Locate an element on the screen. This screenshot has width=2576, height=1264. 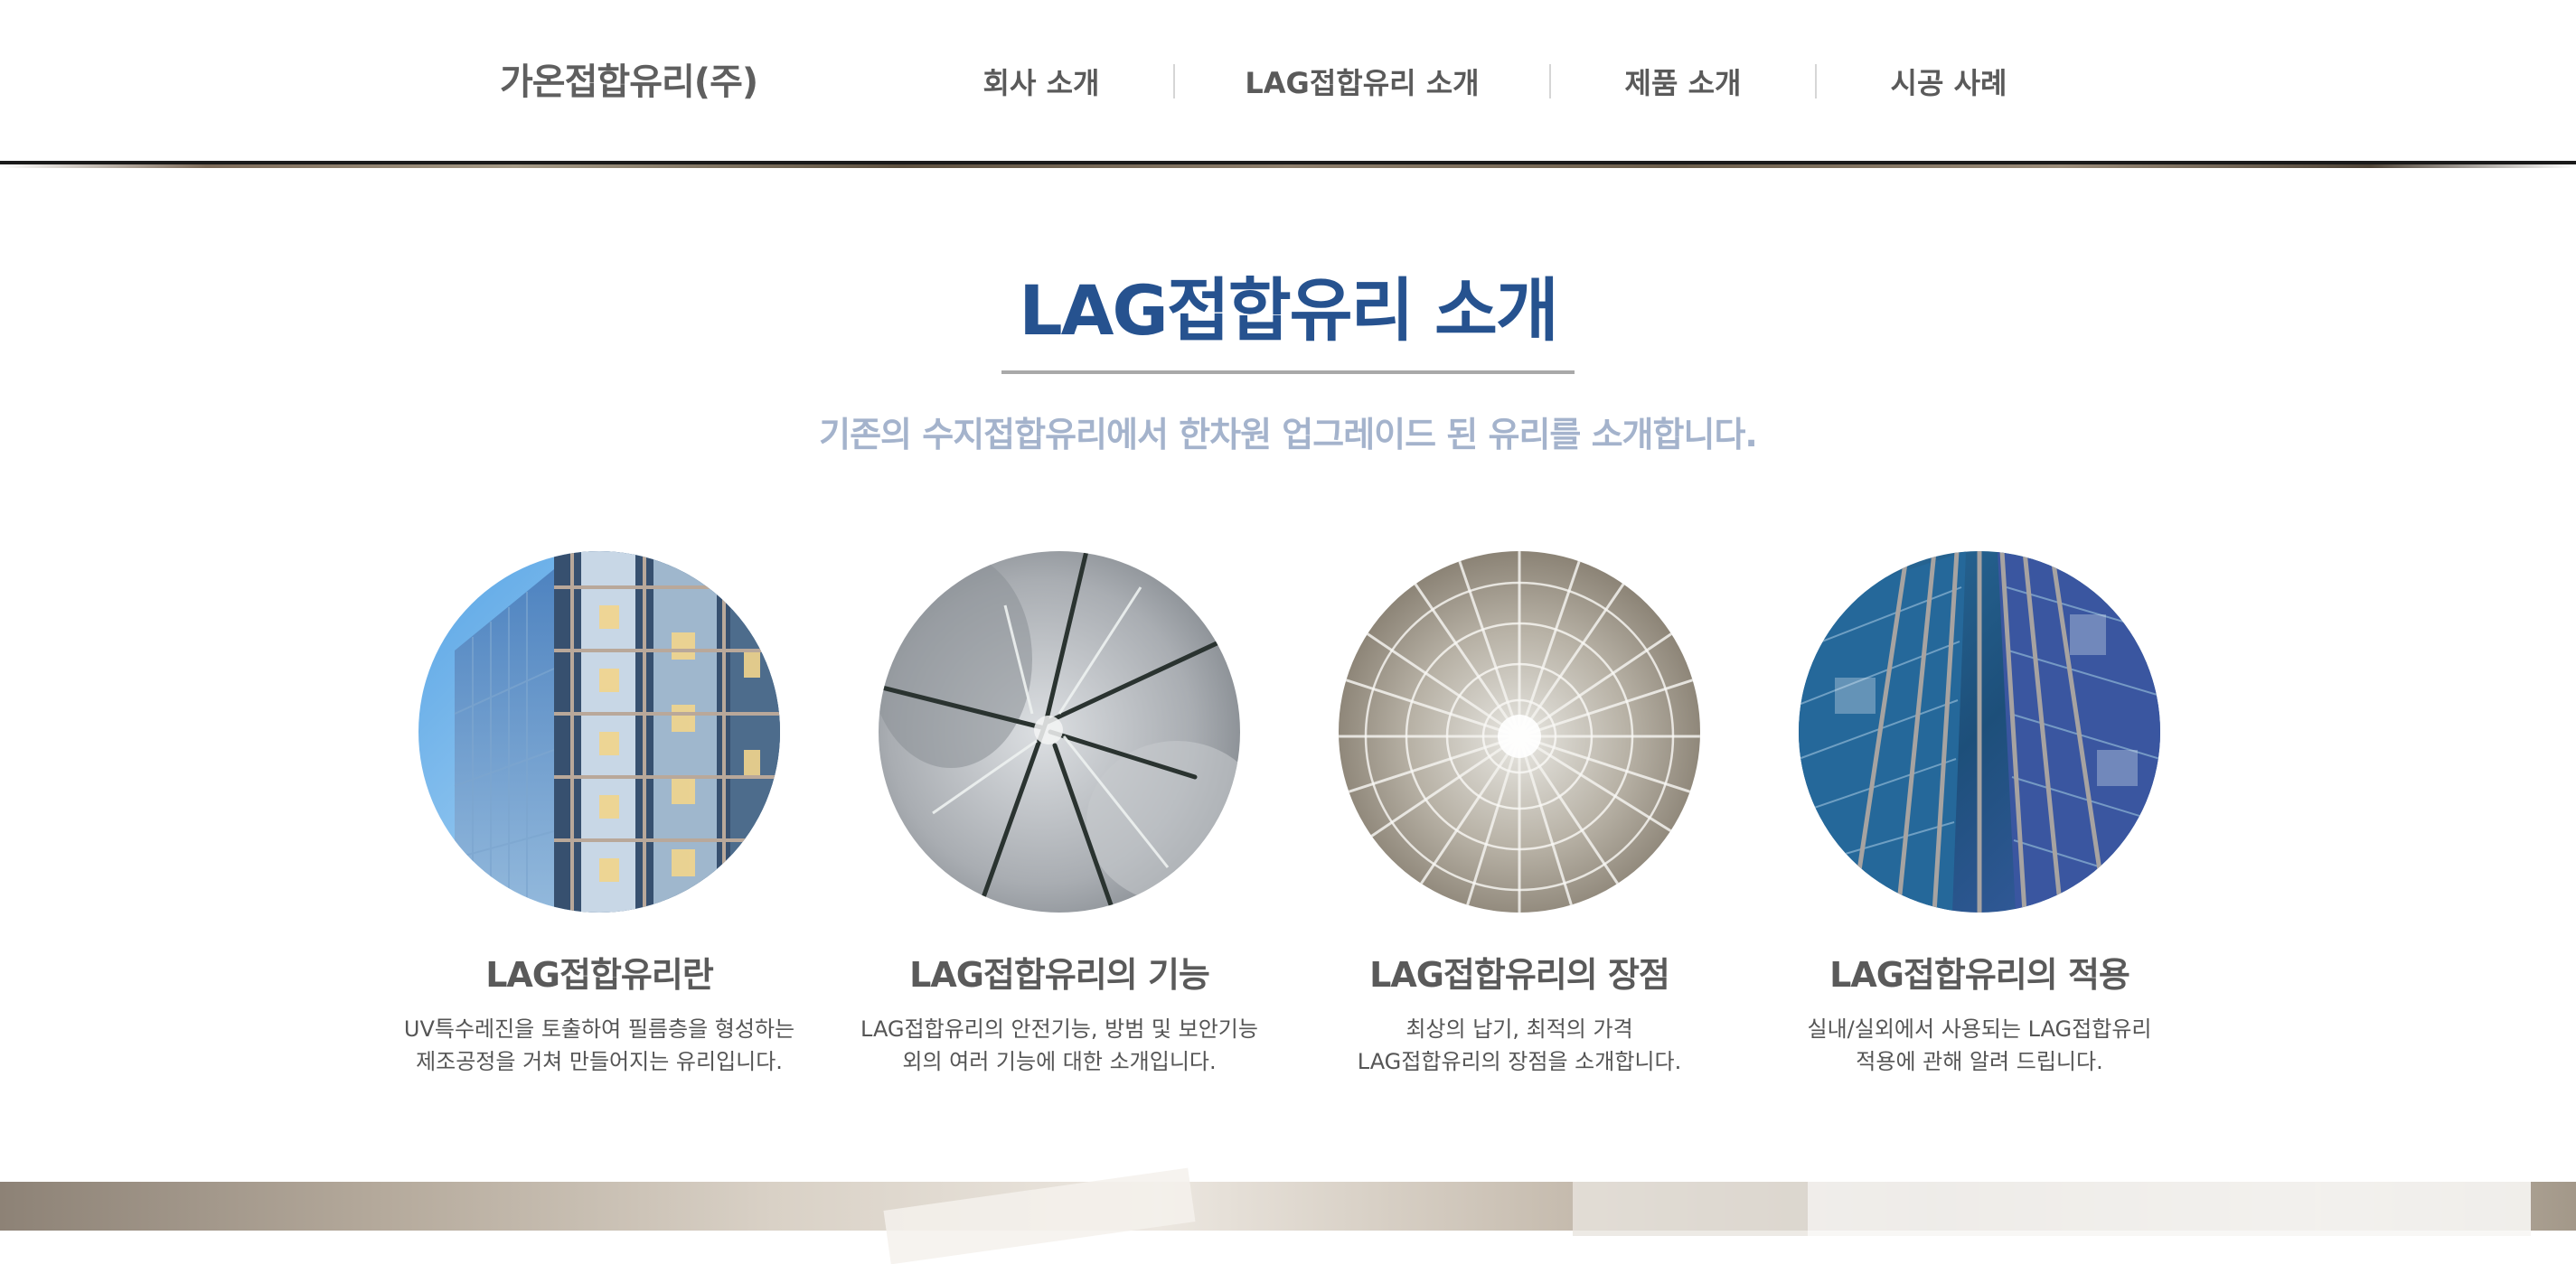
desk-shape is located at coordinates (2169, 1209).